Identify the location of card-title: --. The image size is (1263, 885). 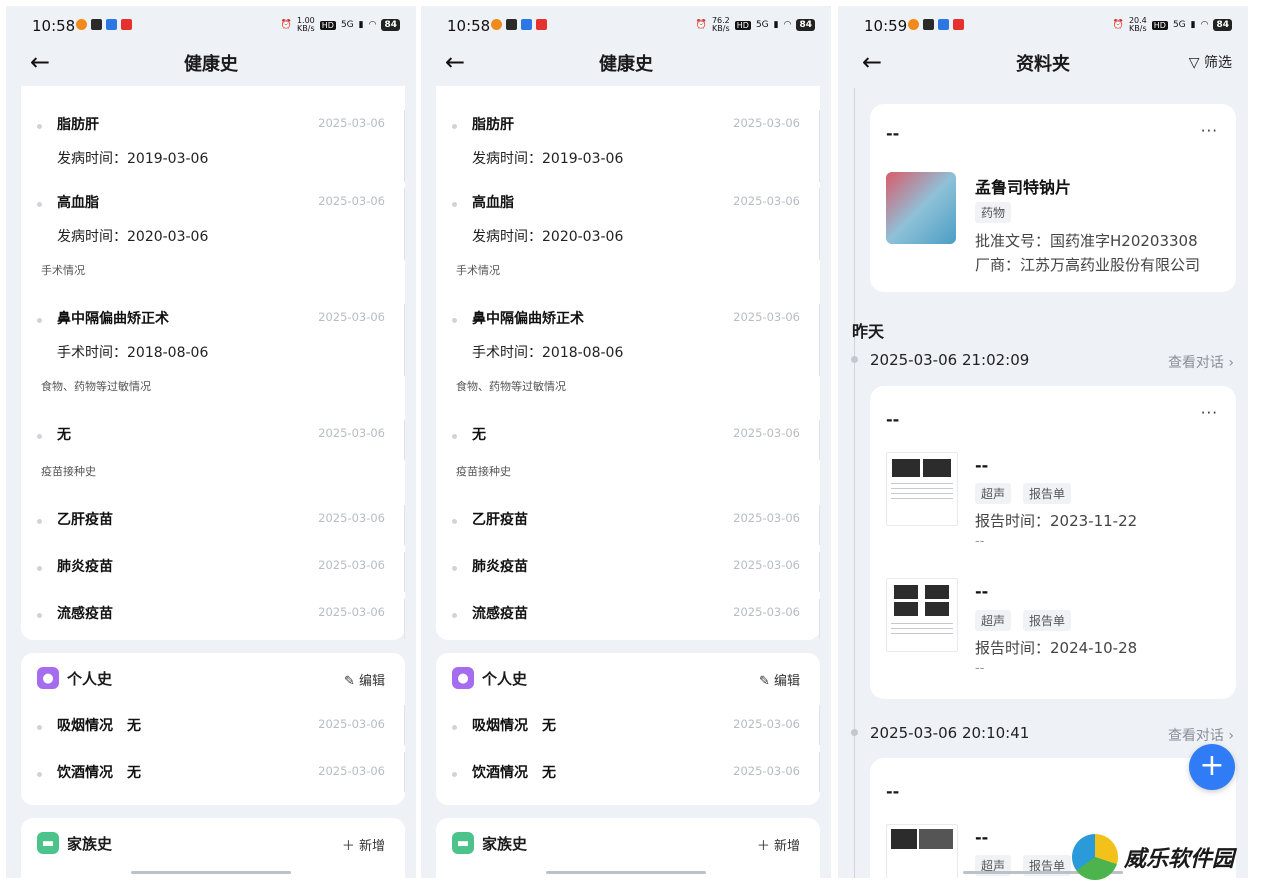
(893, 419).